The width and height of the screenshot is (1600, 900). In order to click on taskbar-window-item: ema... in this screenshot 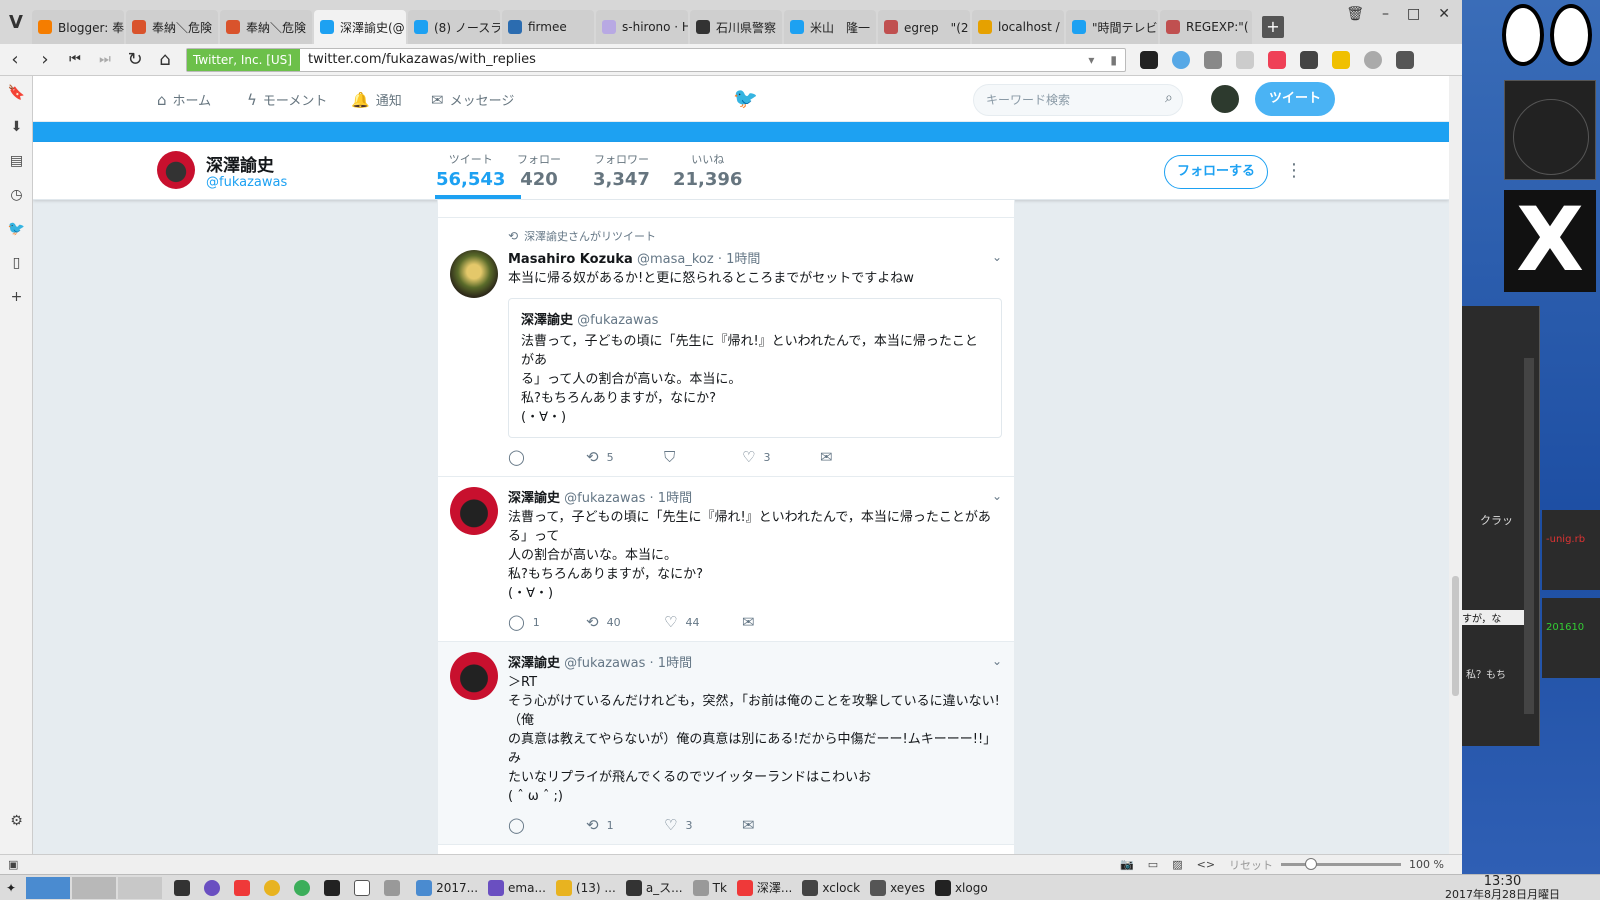, I will do `click(517, 887)`.